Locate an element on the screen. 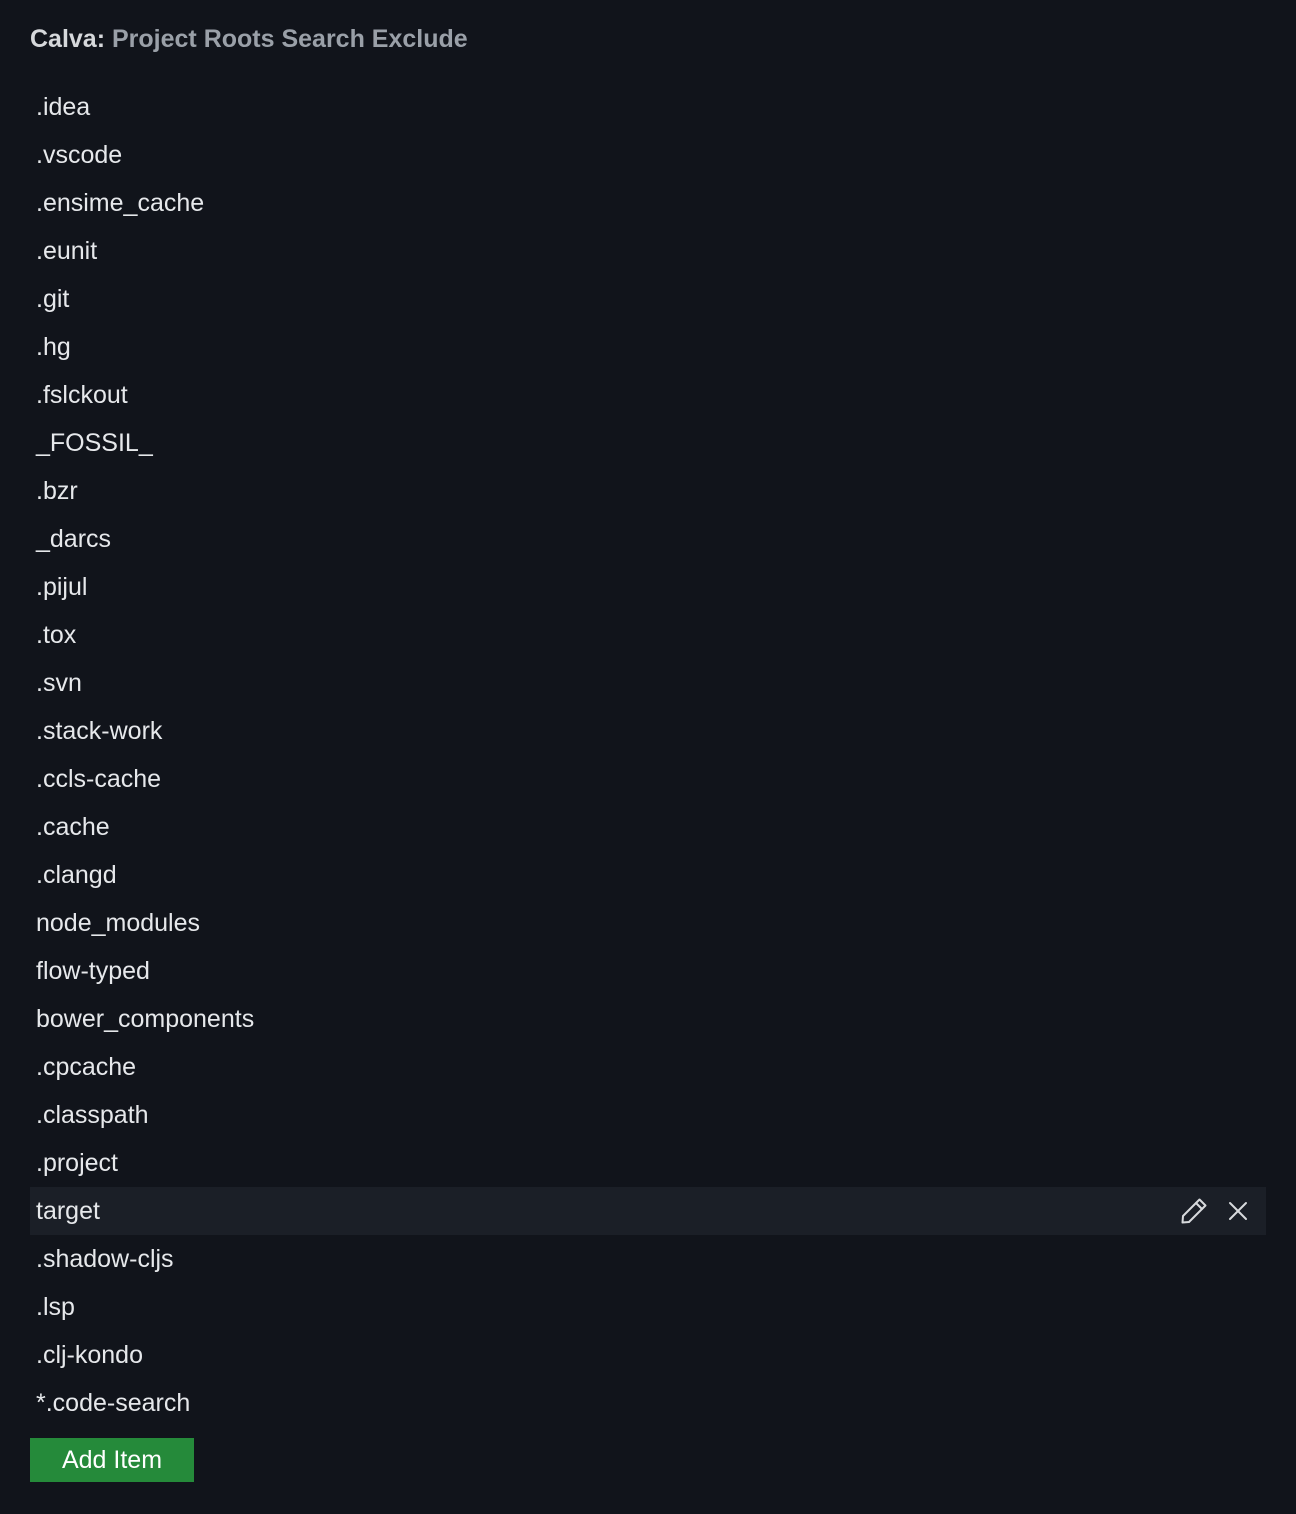 This screenshot has width=1296, height=1514. pencil-icon is located at coordinates (1194, 1211).